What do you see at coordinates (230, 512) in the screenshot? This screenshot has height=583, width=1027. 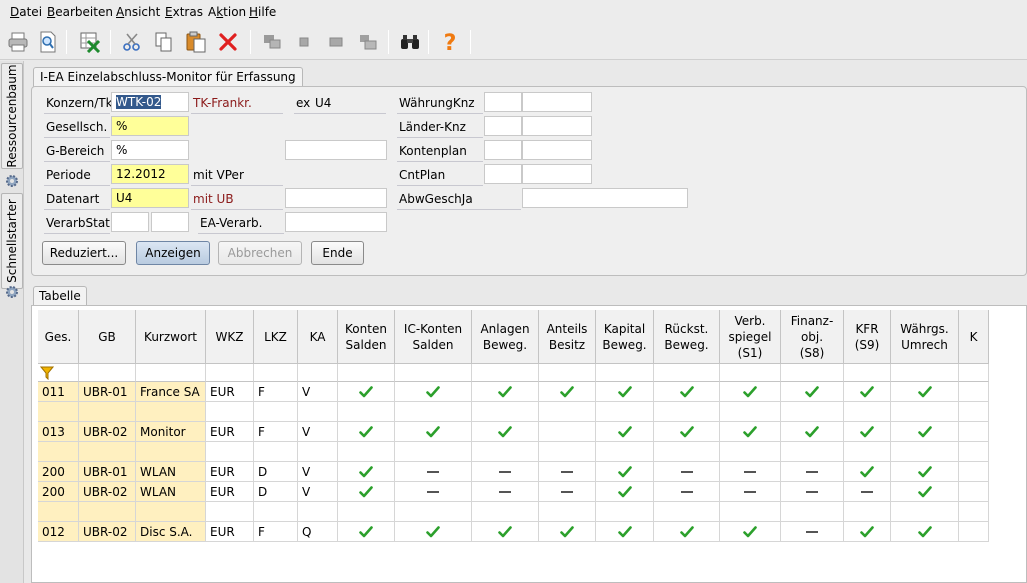 I see `table-cell-wkz` at bounding box center [230, 512].